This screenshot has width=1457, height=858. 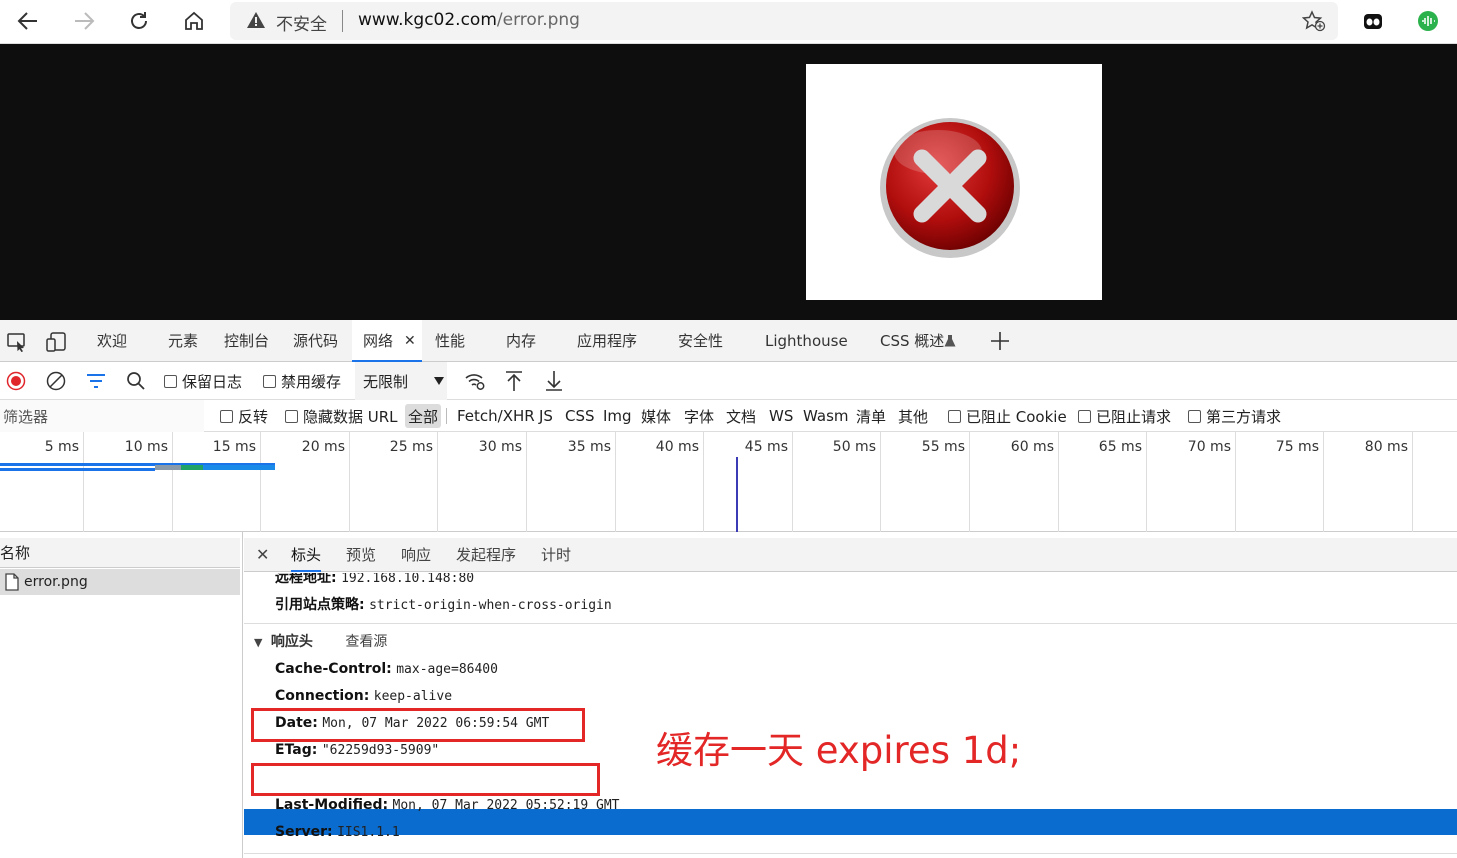 What do you see at coordinates (212, 381) in the screenshot?
I see `preserve-log-label: 保留日志` at bounding box center [212, 381].